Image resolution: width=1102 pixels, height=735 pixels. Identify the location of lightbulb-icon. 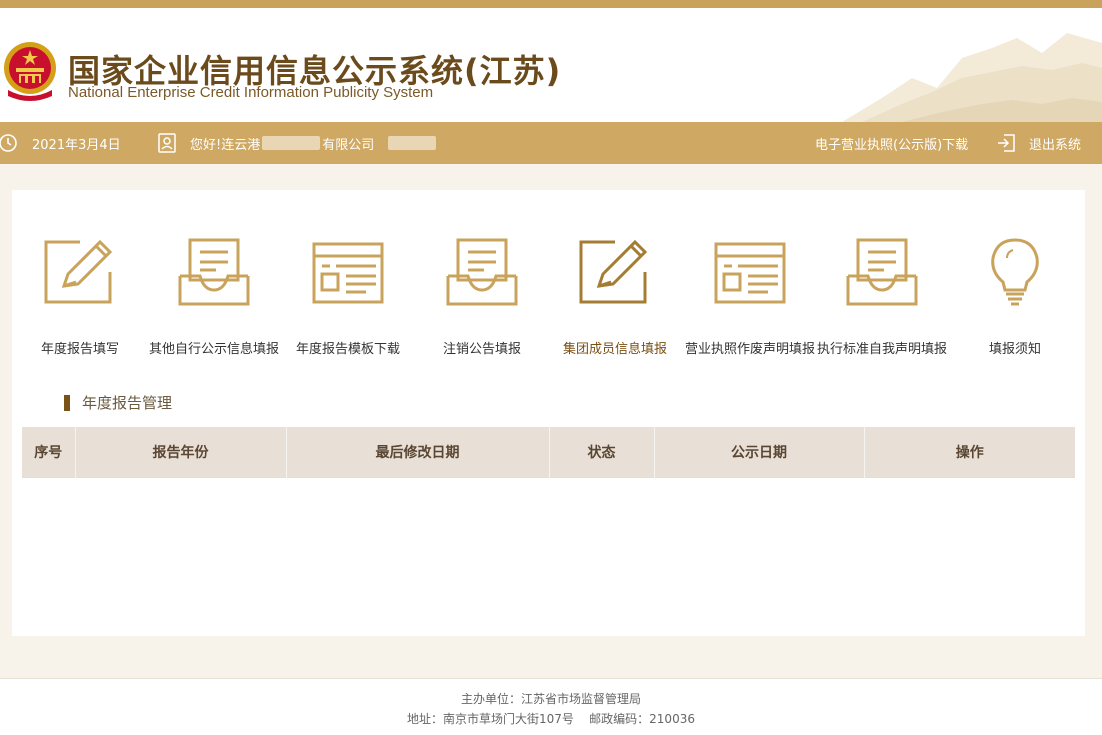
(1015, 272).